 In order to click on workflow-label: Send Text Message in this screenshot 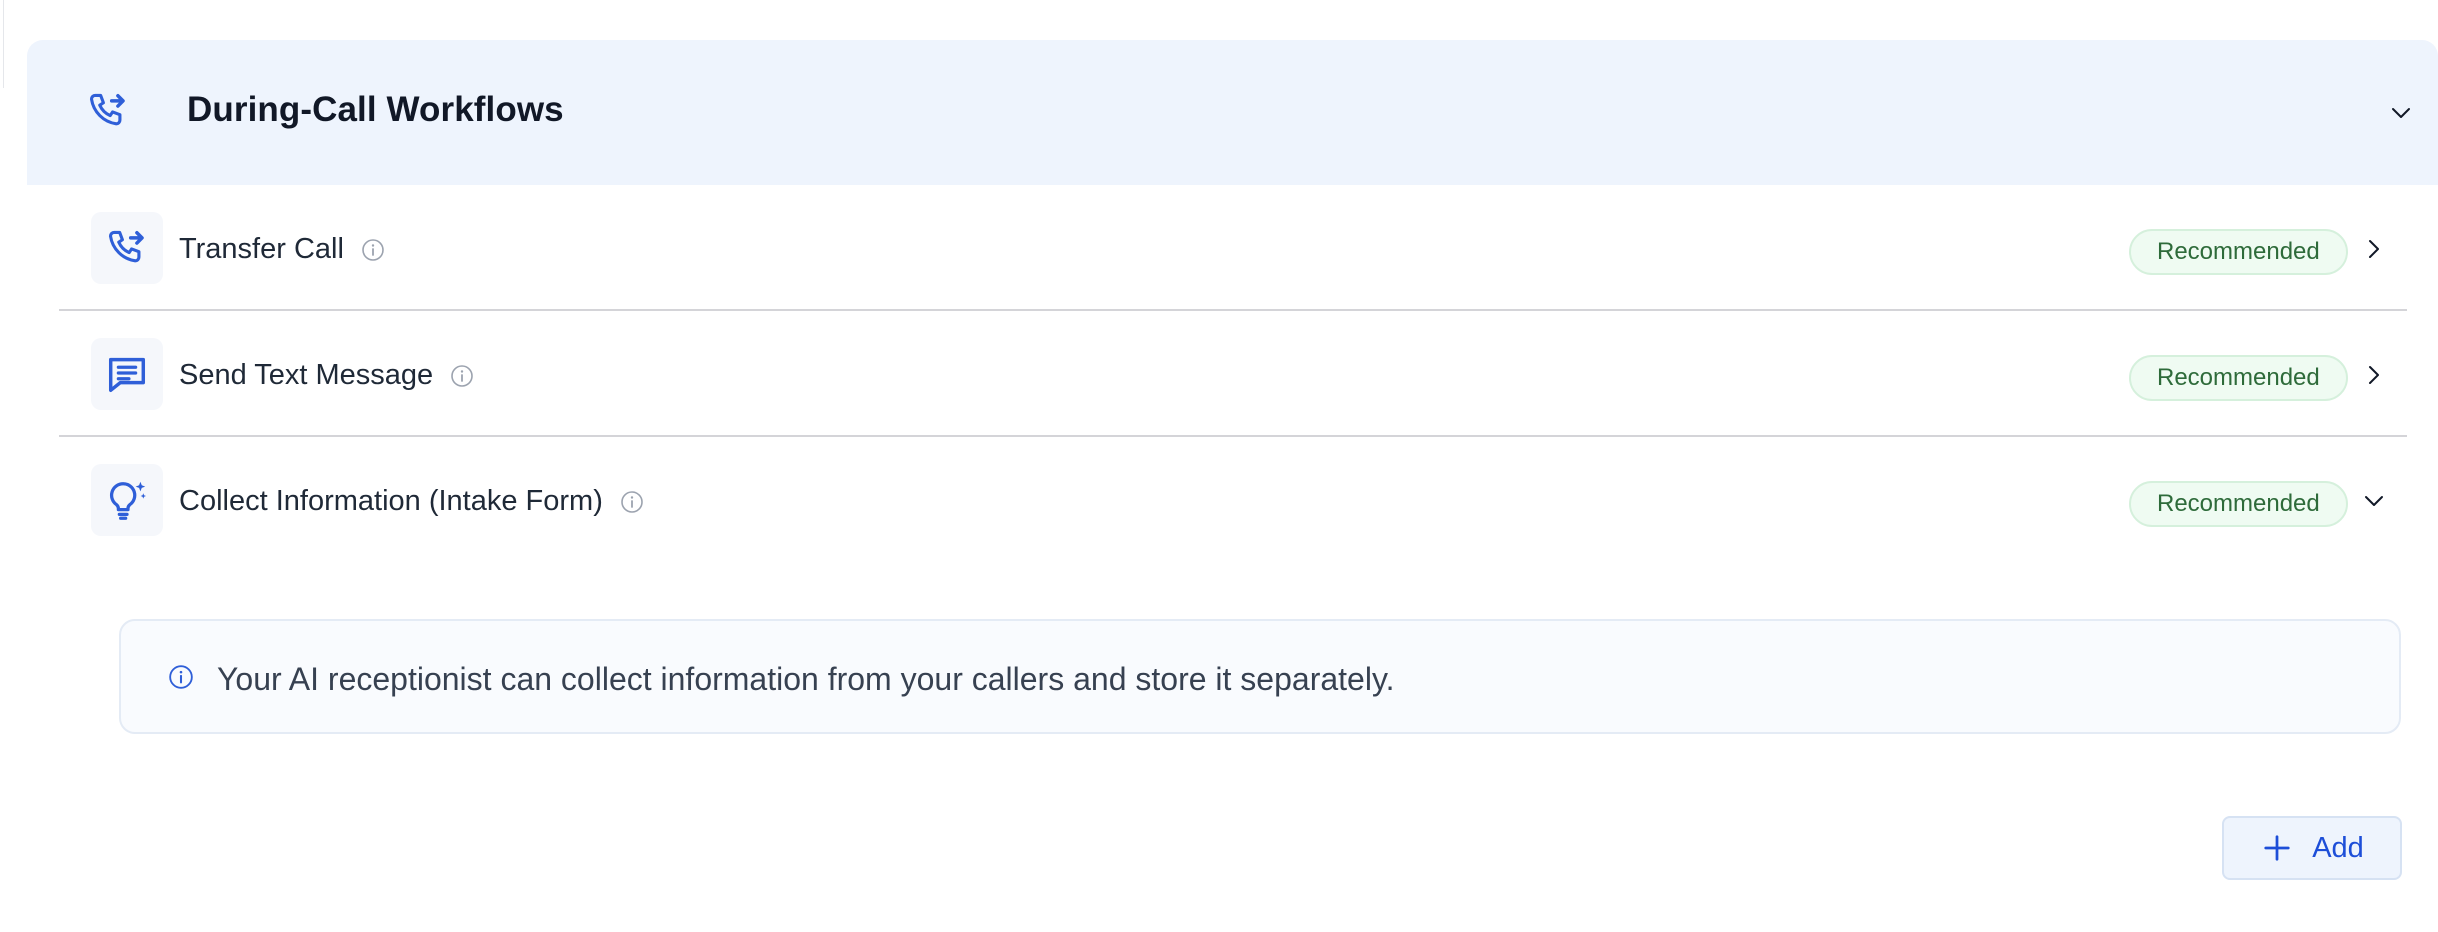, I will do `click(327, 375)`.